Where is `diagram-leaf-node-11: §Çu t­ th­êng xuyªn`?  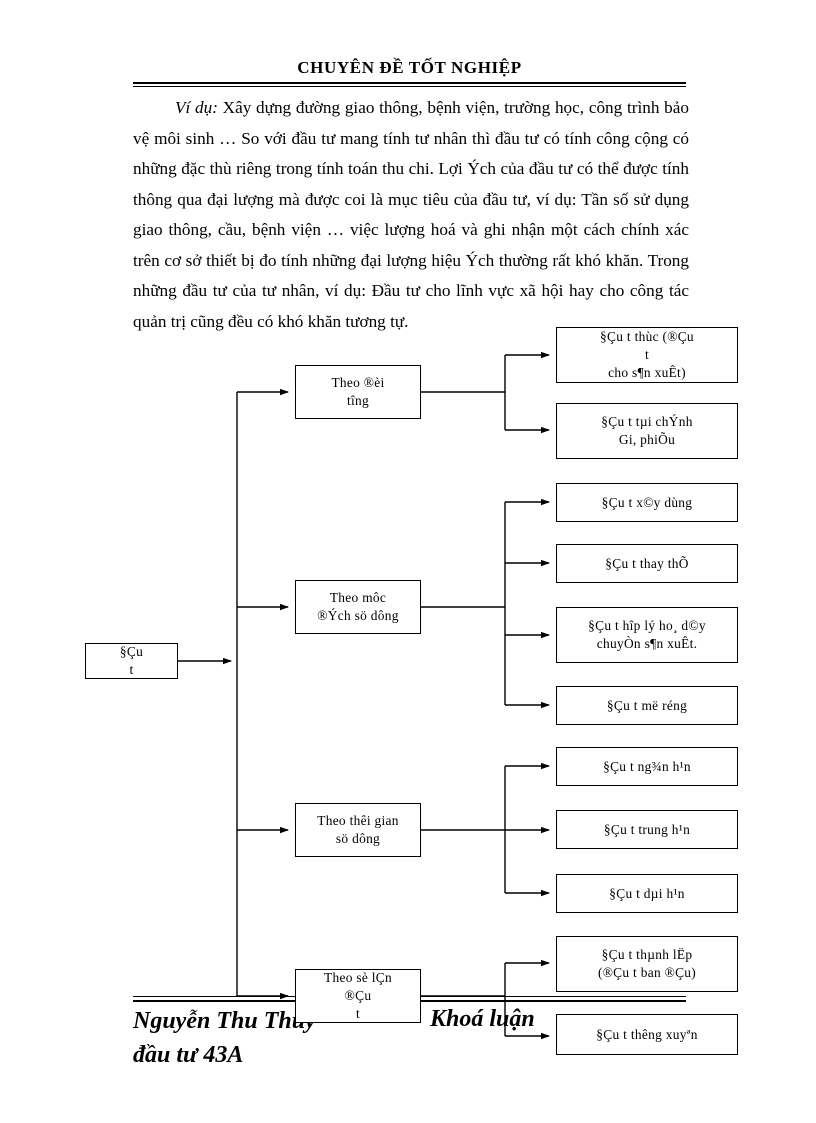 diagram-leaf-node-11: §Çu t­ th­êng xuyªn is located at coordinates (647, 1034).